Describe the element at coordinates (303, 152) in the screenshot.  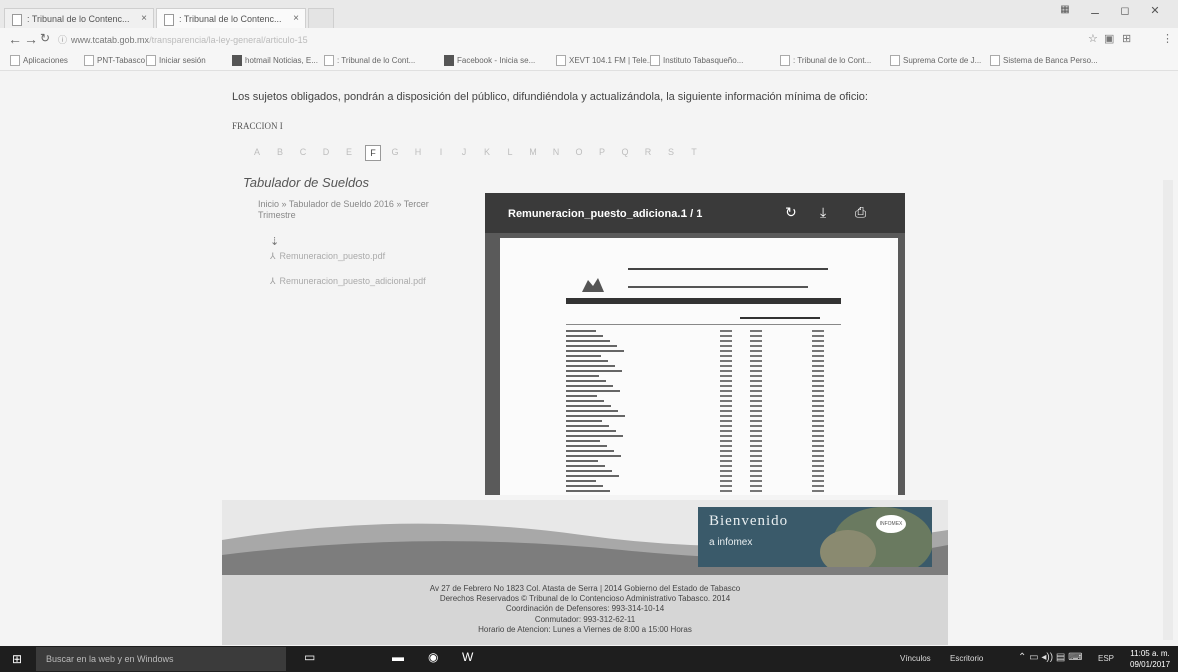
I see `letter-link-c: C` at that location.